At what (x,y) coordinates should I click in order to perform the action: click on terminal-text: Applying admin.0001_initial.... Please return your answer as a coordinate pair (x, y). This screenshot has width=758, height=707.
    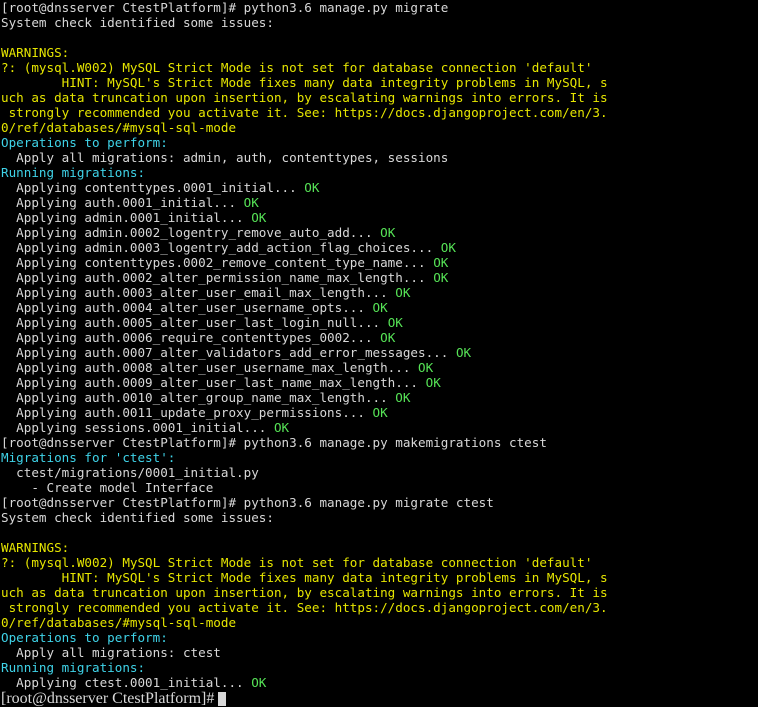
    Looking at the image, I should click on (126, 217).